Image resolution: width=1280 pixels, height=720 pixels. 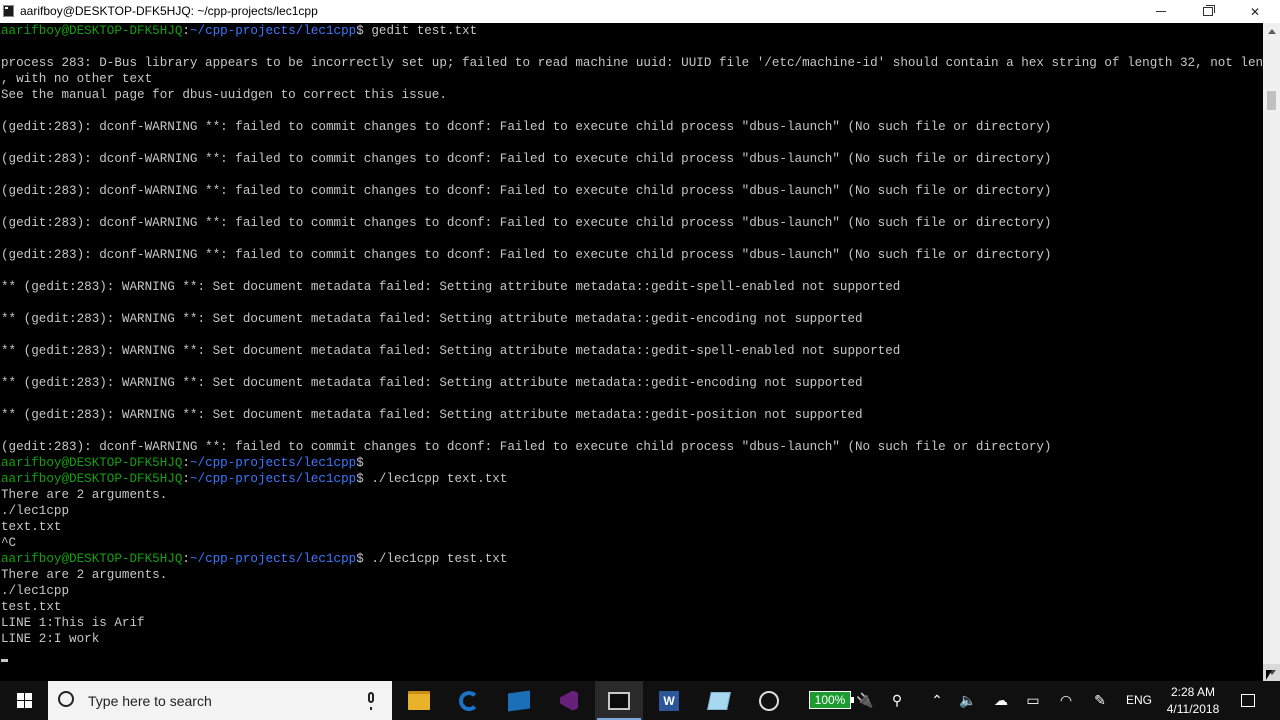 I want to click on taskbar-app-edge, so click(x=469, y=700).